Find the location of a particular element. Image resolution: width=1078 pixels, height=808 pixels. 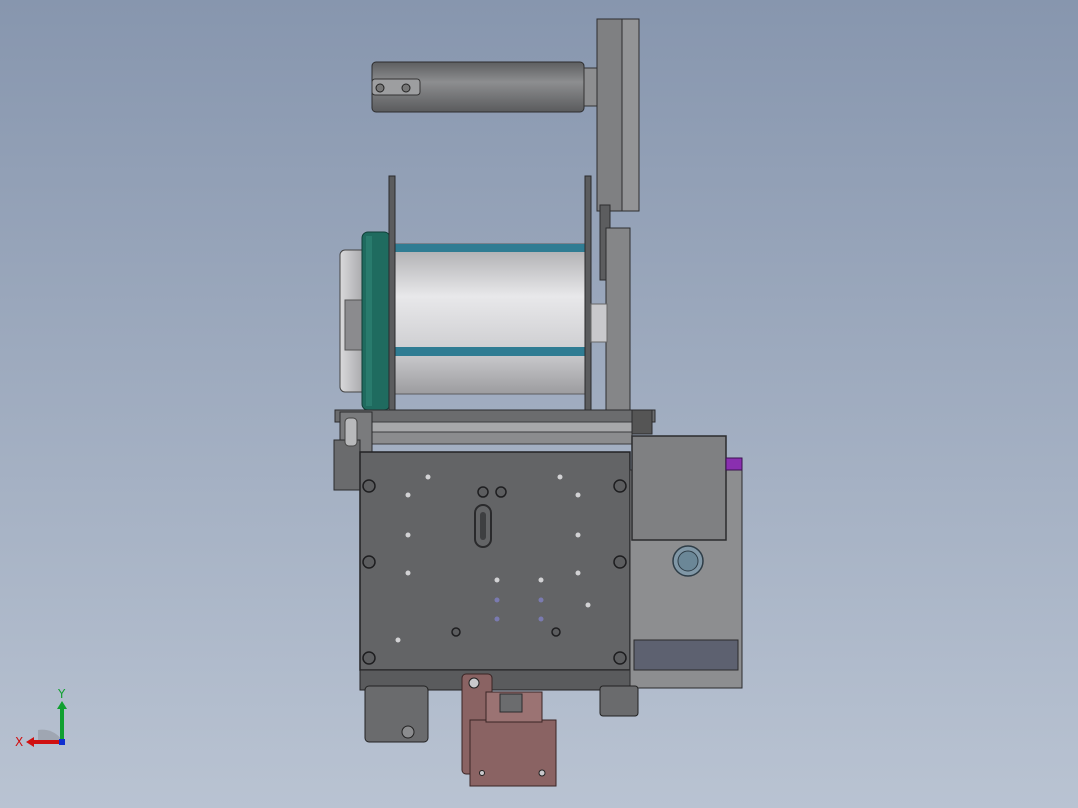

y-axis-label: Y is located at coordinates (61, 694).